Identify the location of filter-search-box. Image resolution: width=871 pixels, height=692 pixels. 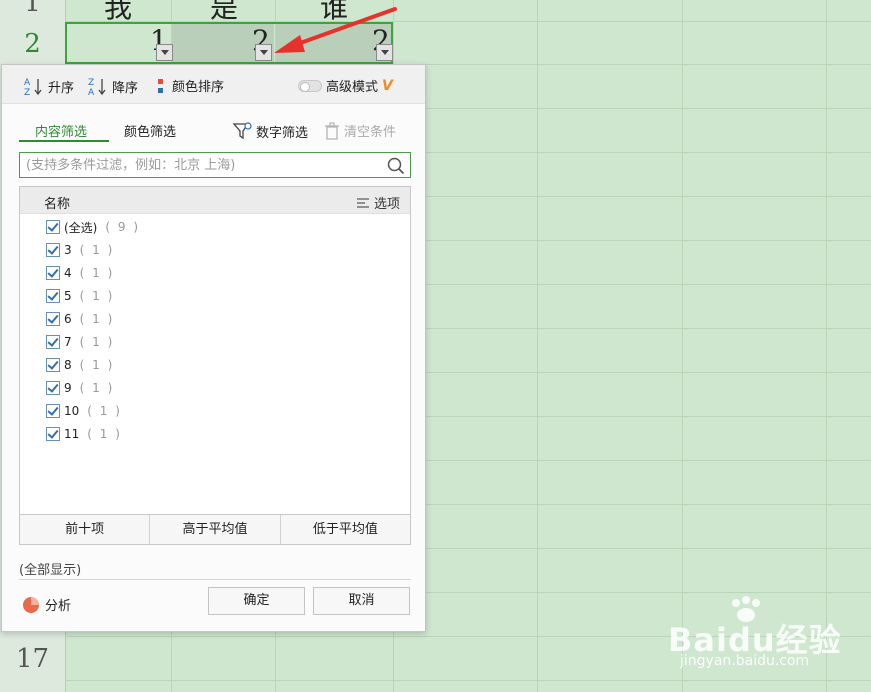
(215, 165).